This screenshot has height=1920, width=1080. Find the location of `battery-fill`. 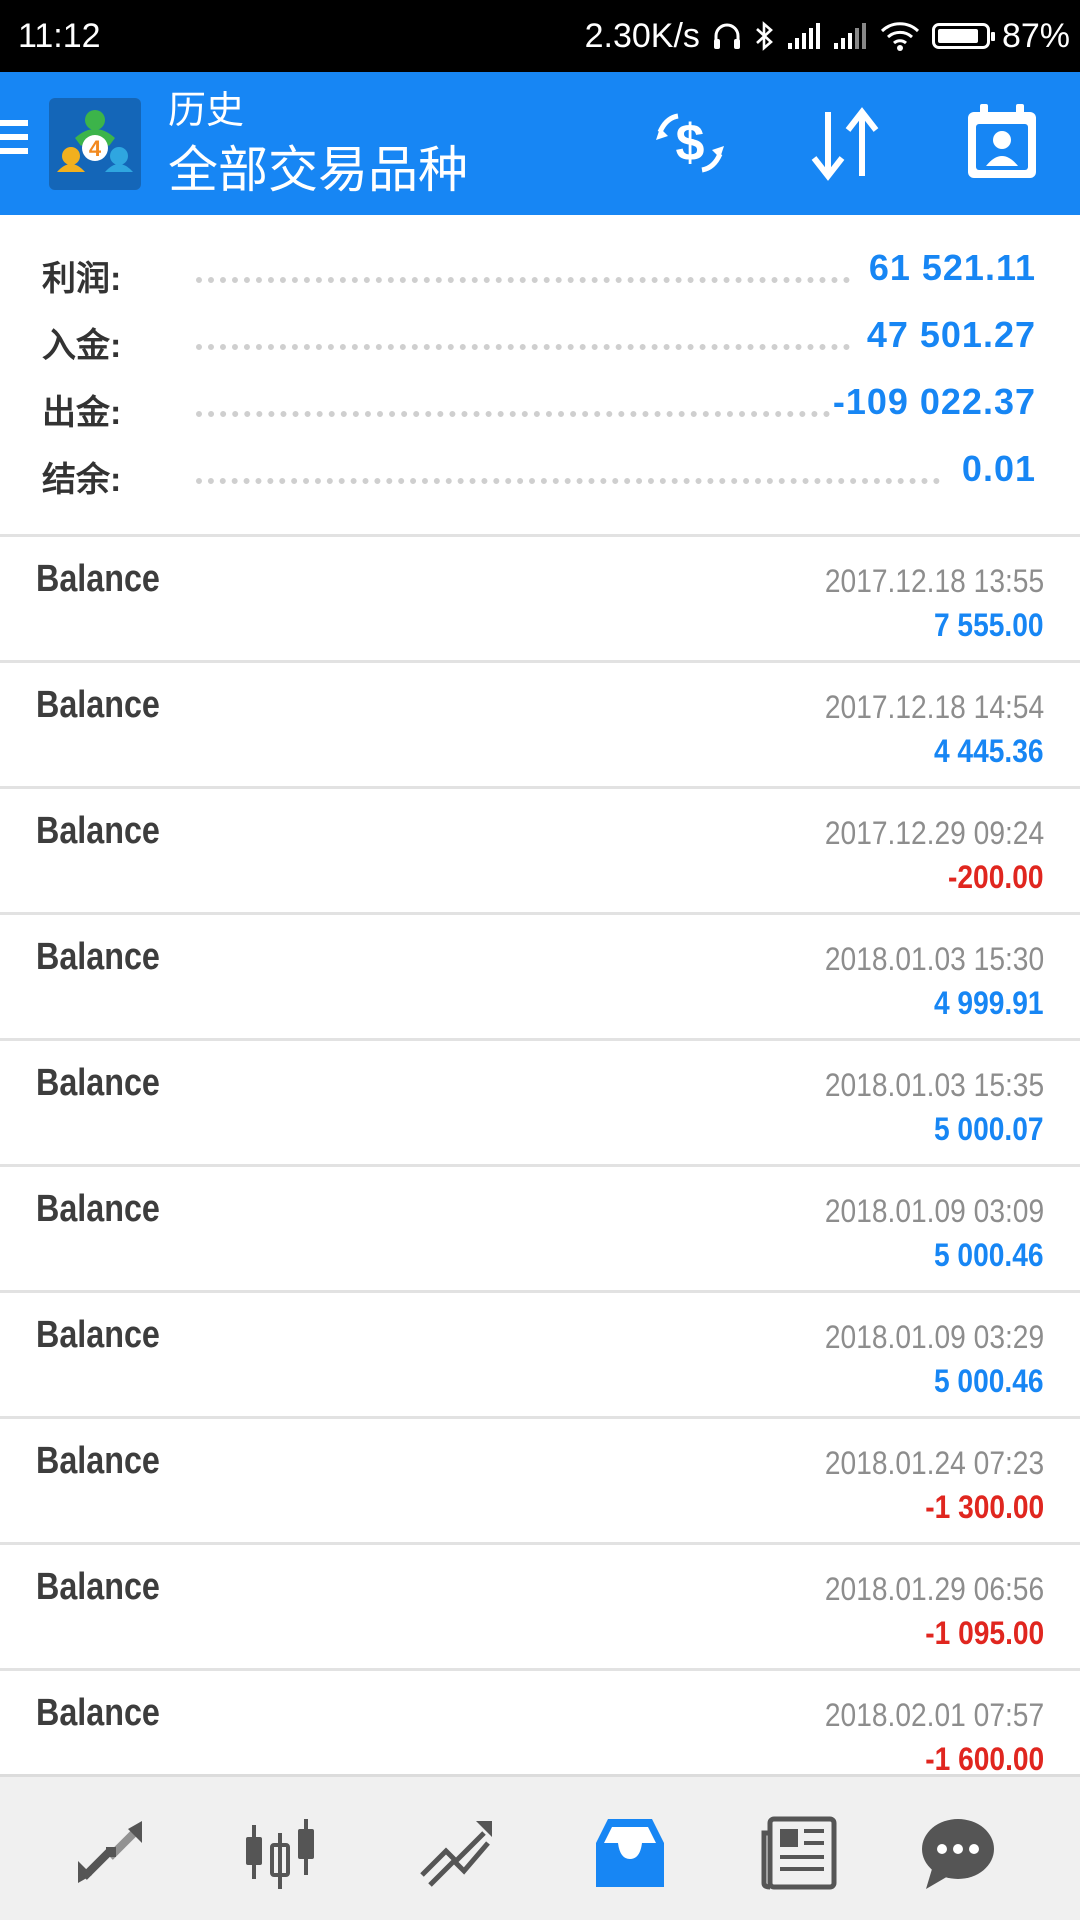

battery-fill is located at coordinates (957, 36).